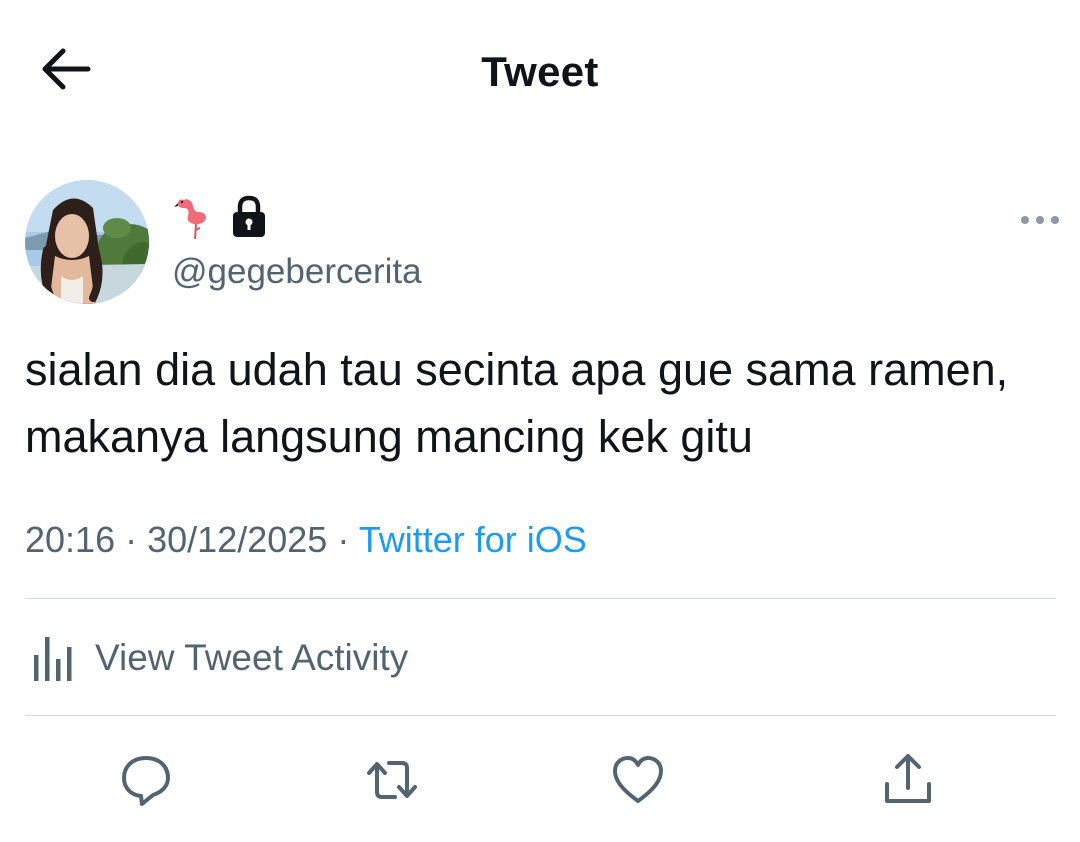 The height and width of the screenshot is (842, 1080). I want to click on tweet-metadata: 20:16 · 30/12/2025 · Twitter for iOS, so click(306, 540).